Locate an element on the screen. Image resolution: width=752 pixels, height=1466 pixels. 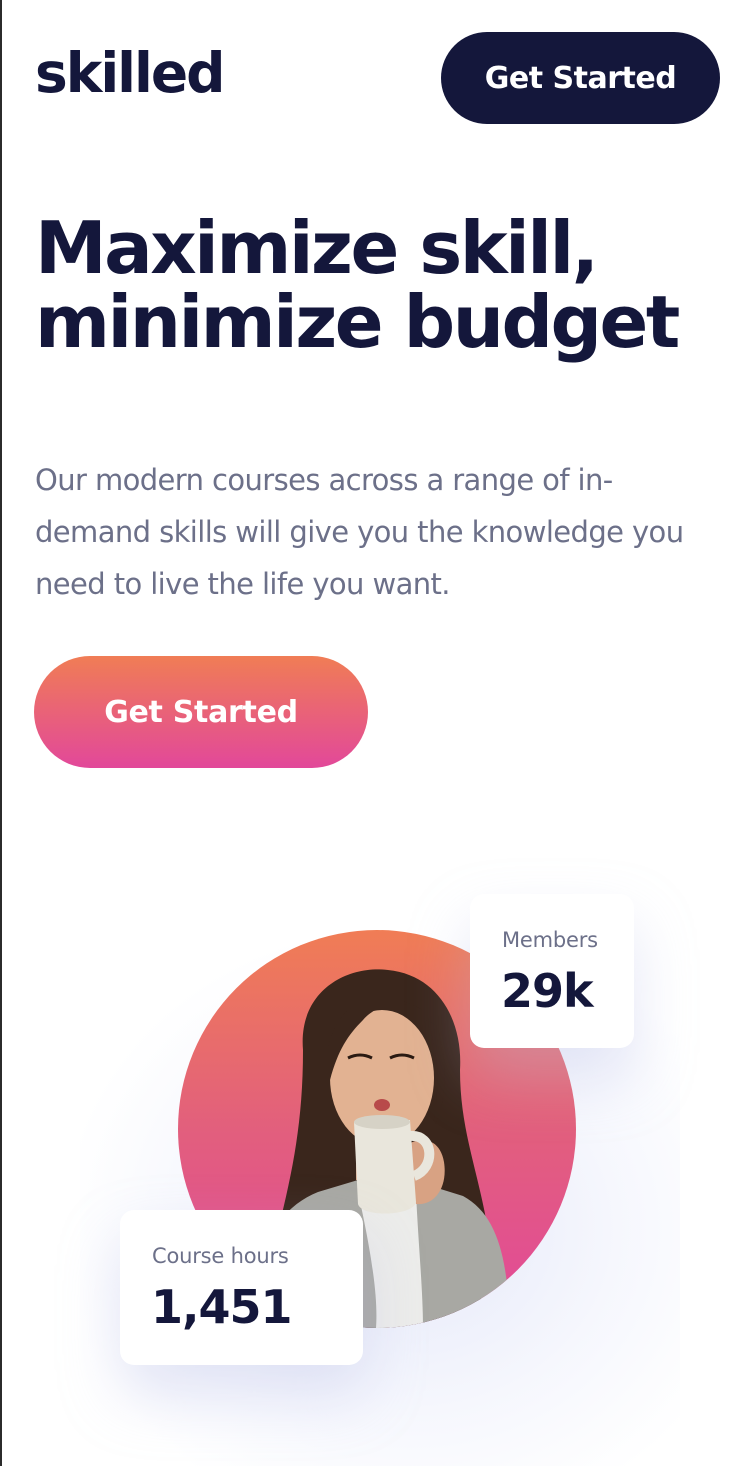
hero-title: Maximize skill, minimize budget is located at coordinates (385, 285).